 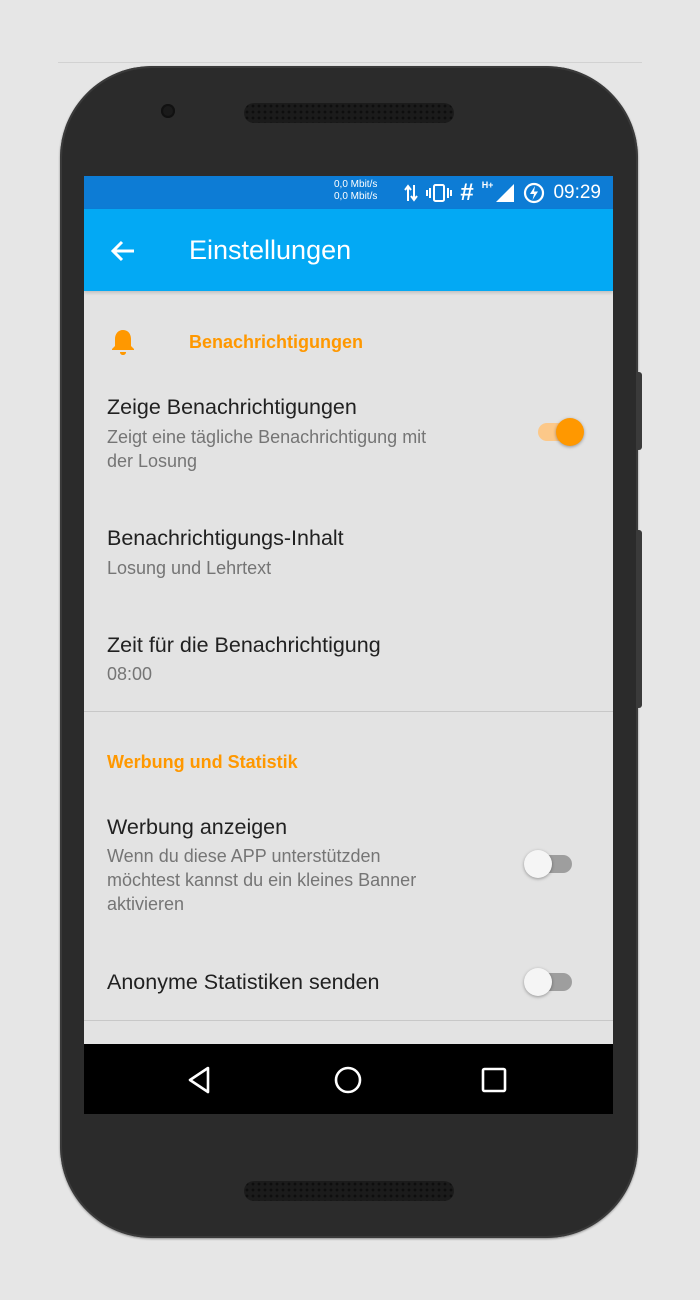 I want to click on volume-button, so click(x=639, y=619).